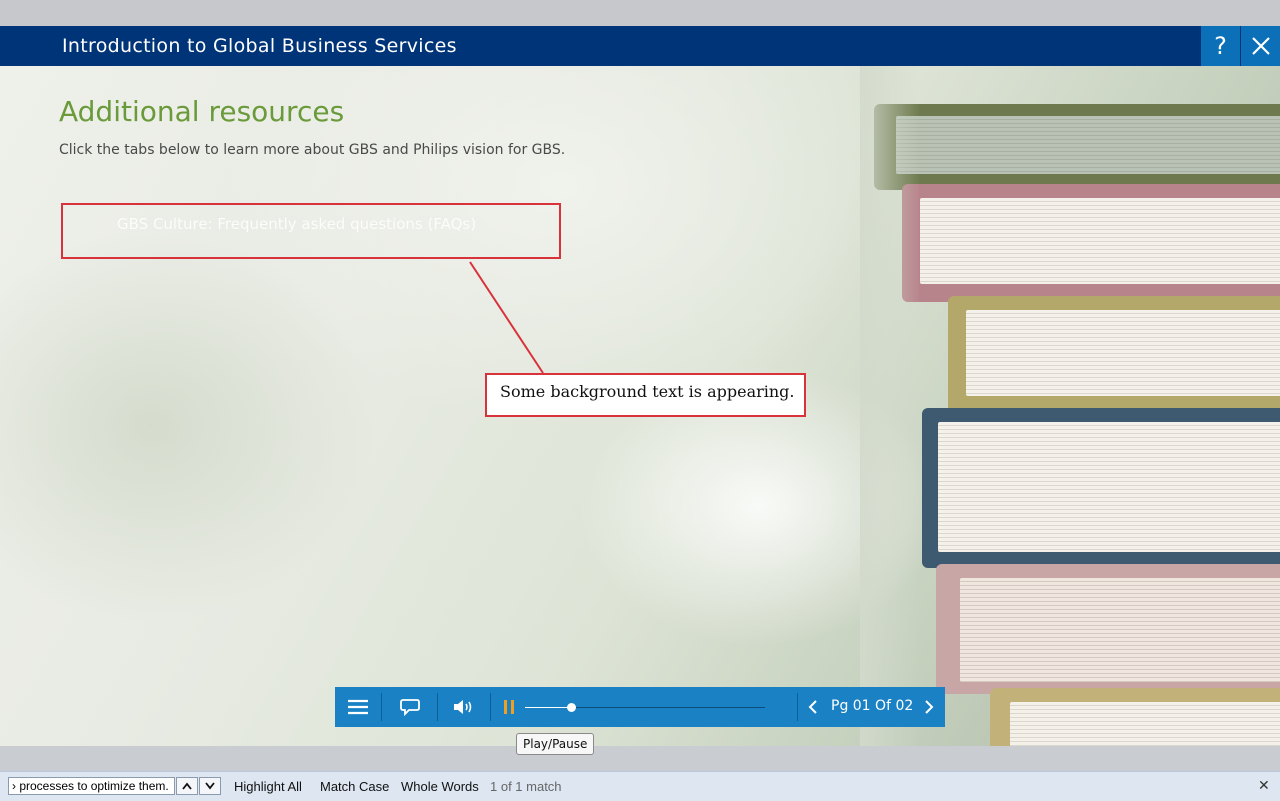 This screenshot has height=801, width=1280. What do you see at coordinates (526, 786) in the screenshot?
I see `find-status: 1 of 1 match` at bounding box center [526, 786].